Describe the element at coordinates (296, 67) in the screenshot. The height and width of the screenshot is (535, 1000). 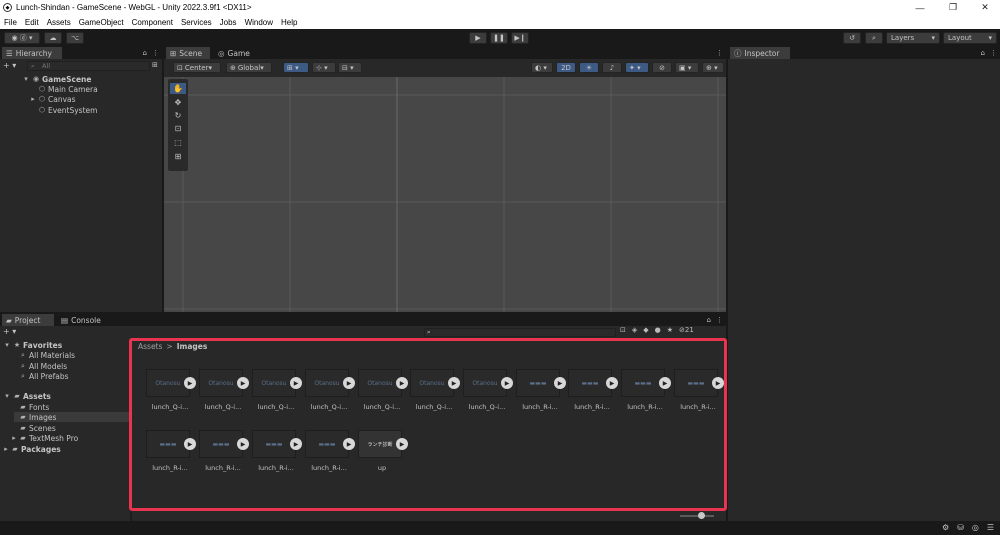
I see `grid-snapping-button: ⊞ ▾` at that location.